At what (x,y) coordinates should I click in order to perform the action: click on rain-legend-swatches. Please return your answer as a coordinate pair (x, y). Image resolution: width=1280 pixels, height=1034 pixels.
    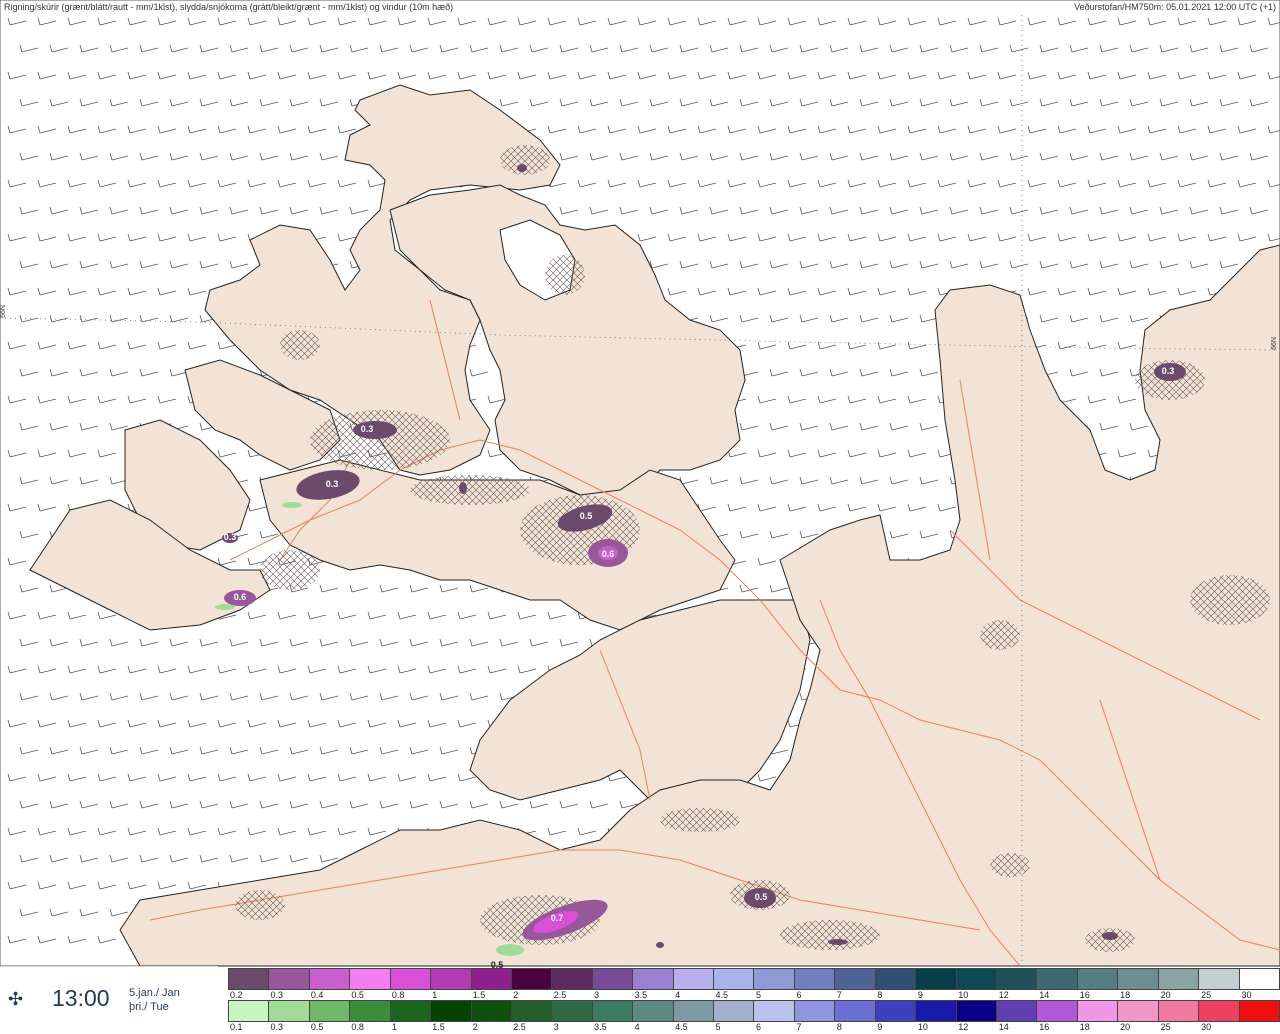
    Looking at the image, I should click on (754, 1011).